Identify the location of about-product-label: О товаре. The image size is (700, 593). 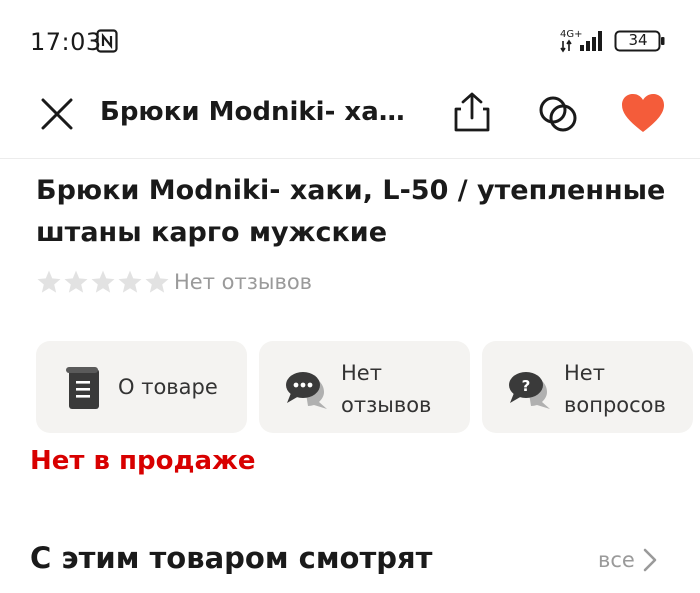
(168, 387).